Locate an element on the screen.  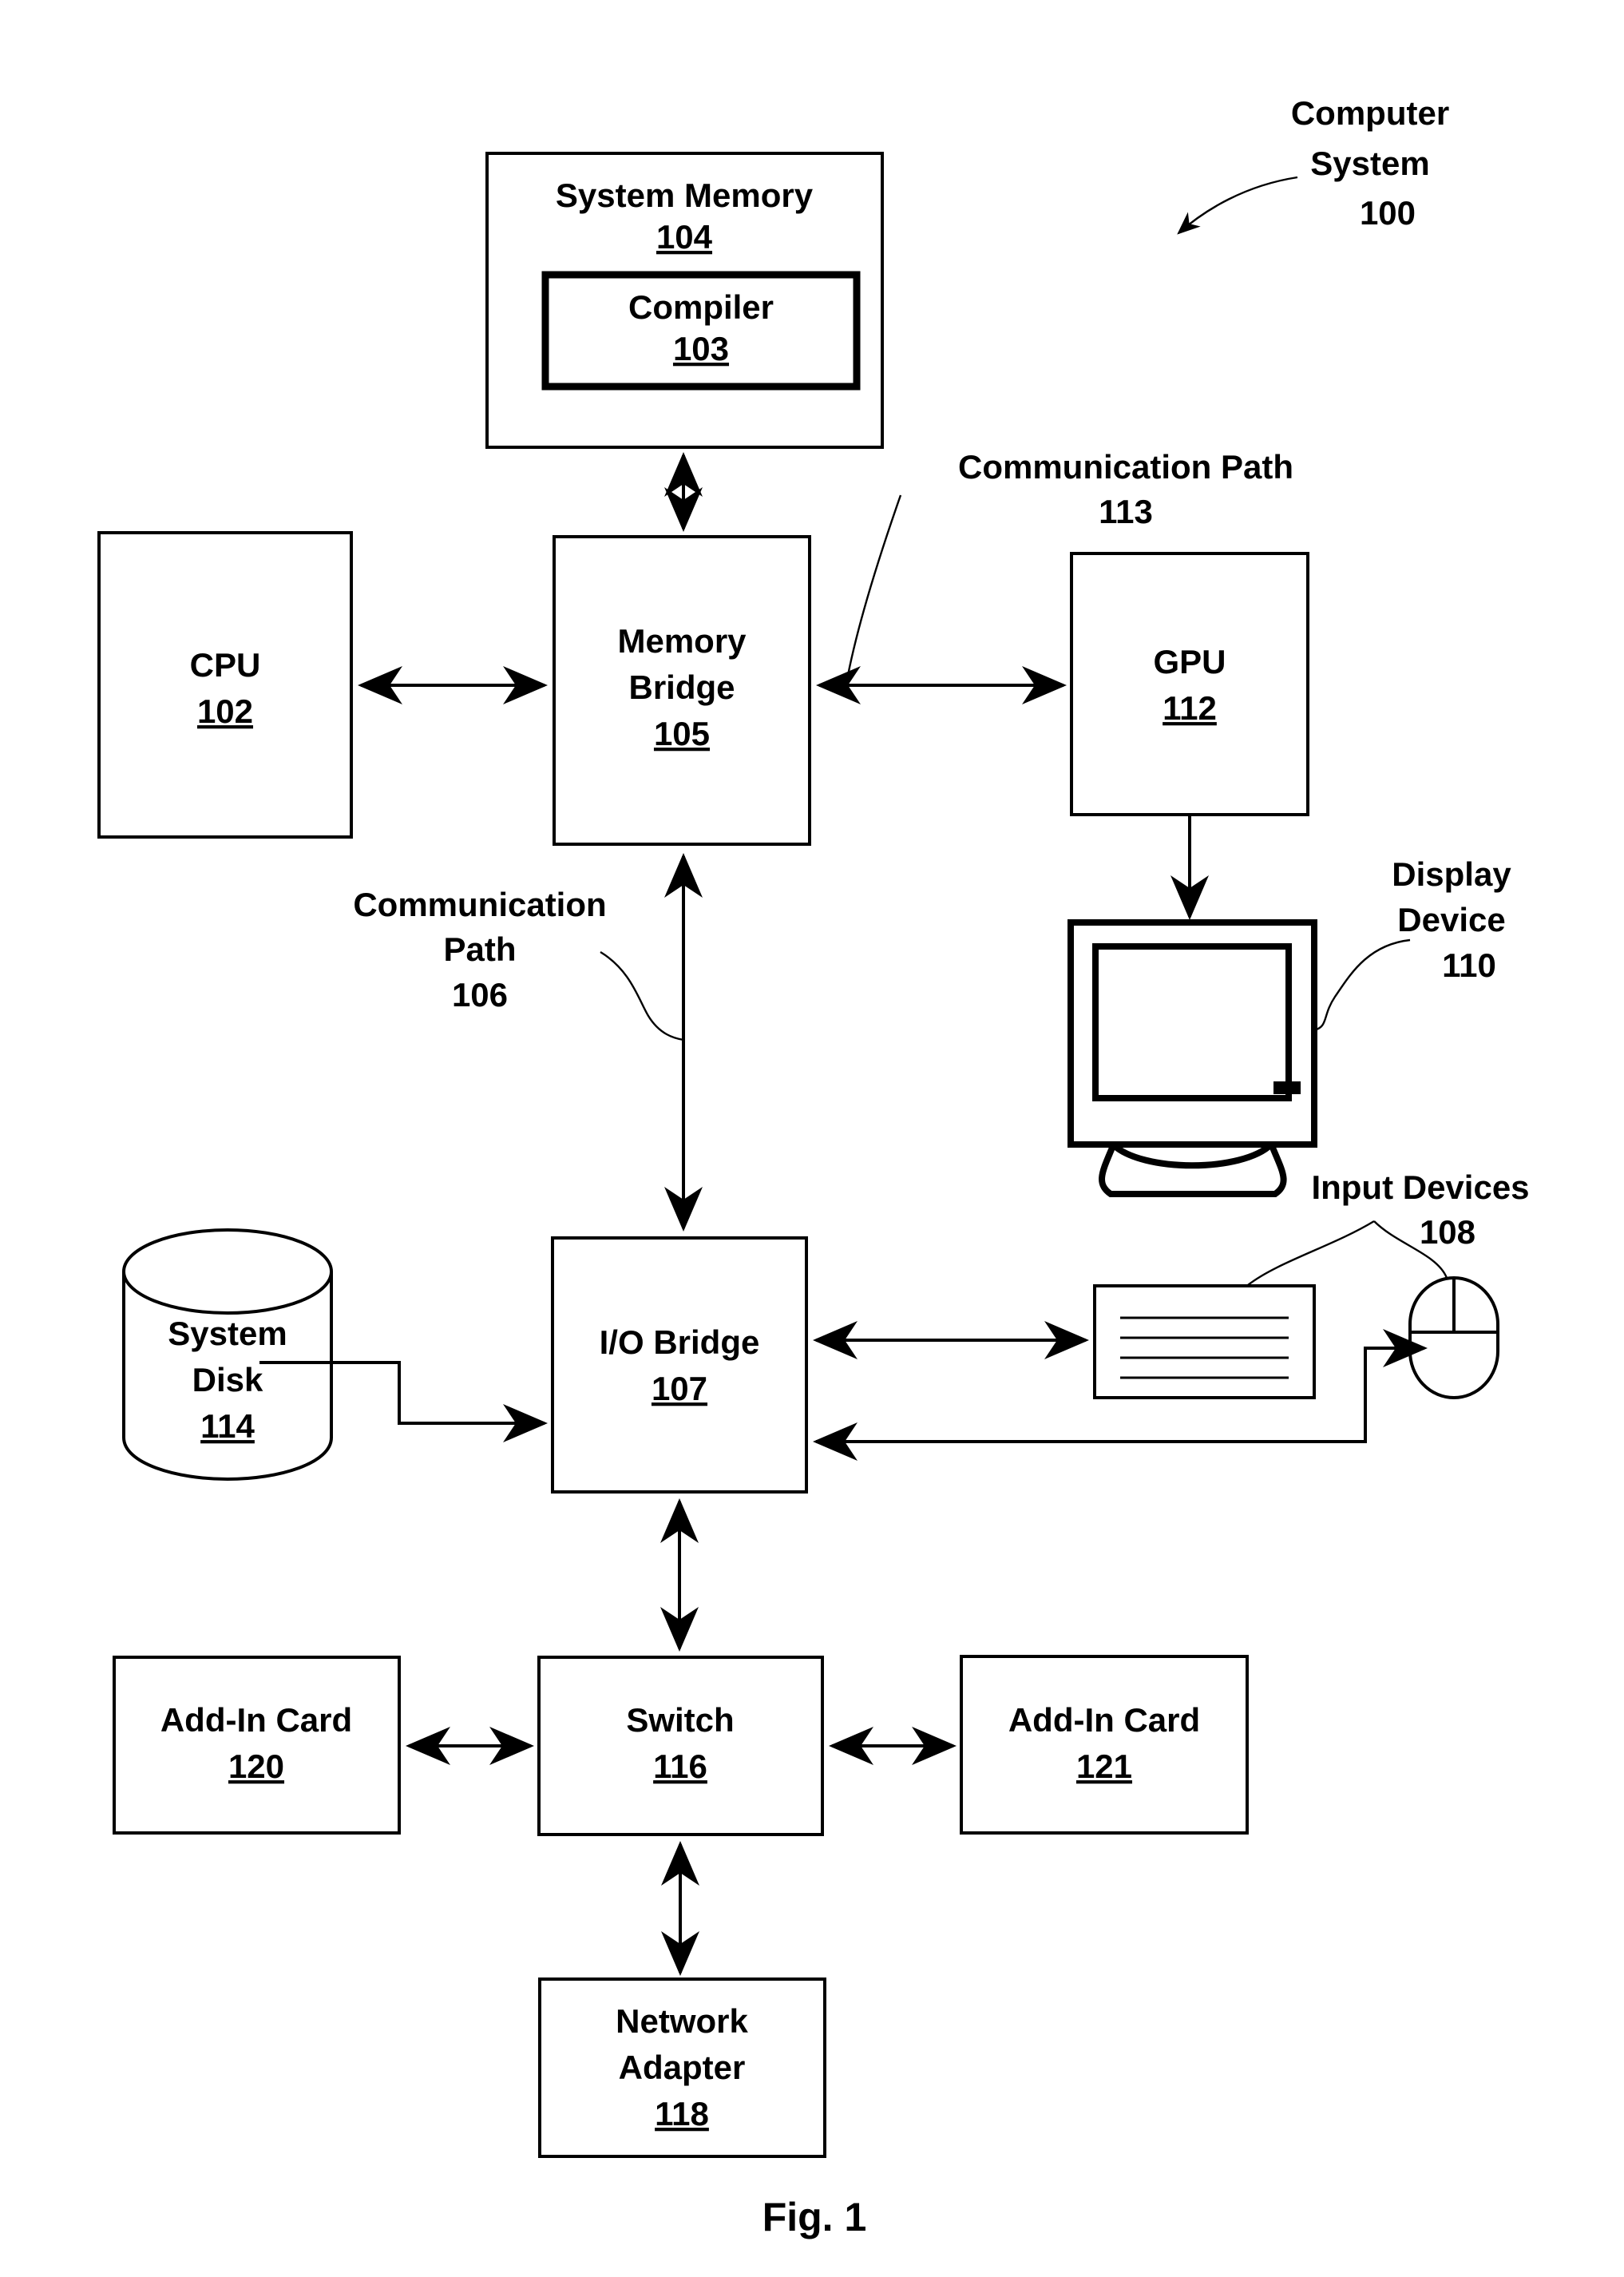
comm-path-113-line1: Communication Path is located at coordinates (1125, 467).